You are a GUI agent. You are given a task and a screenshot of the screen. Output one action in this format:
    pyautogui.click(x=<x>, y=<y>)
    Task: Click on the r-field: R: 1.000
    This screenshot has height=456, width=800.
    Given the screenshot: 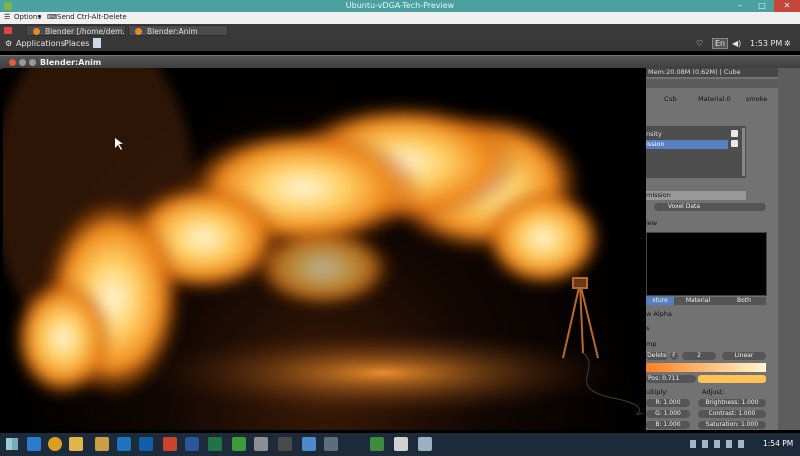 What is the action you would take?
    pyautogui.click(x=668, y=403)
    